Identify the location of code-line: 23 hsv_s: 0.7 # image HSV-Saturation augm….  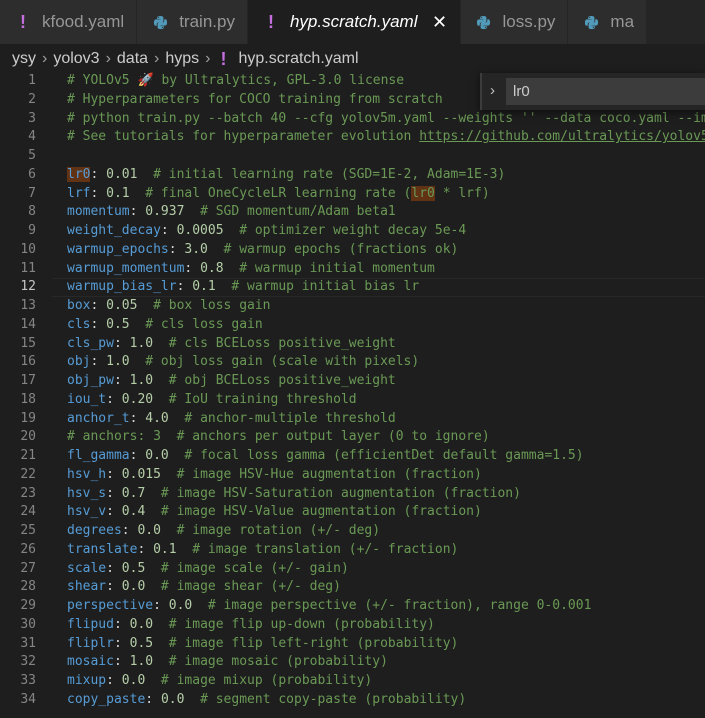
(352, 494).